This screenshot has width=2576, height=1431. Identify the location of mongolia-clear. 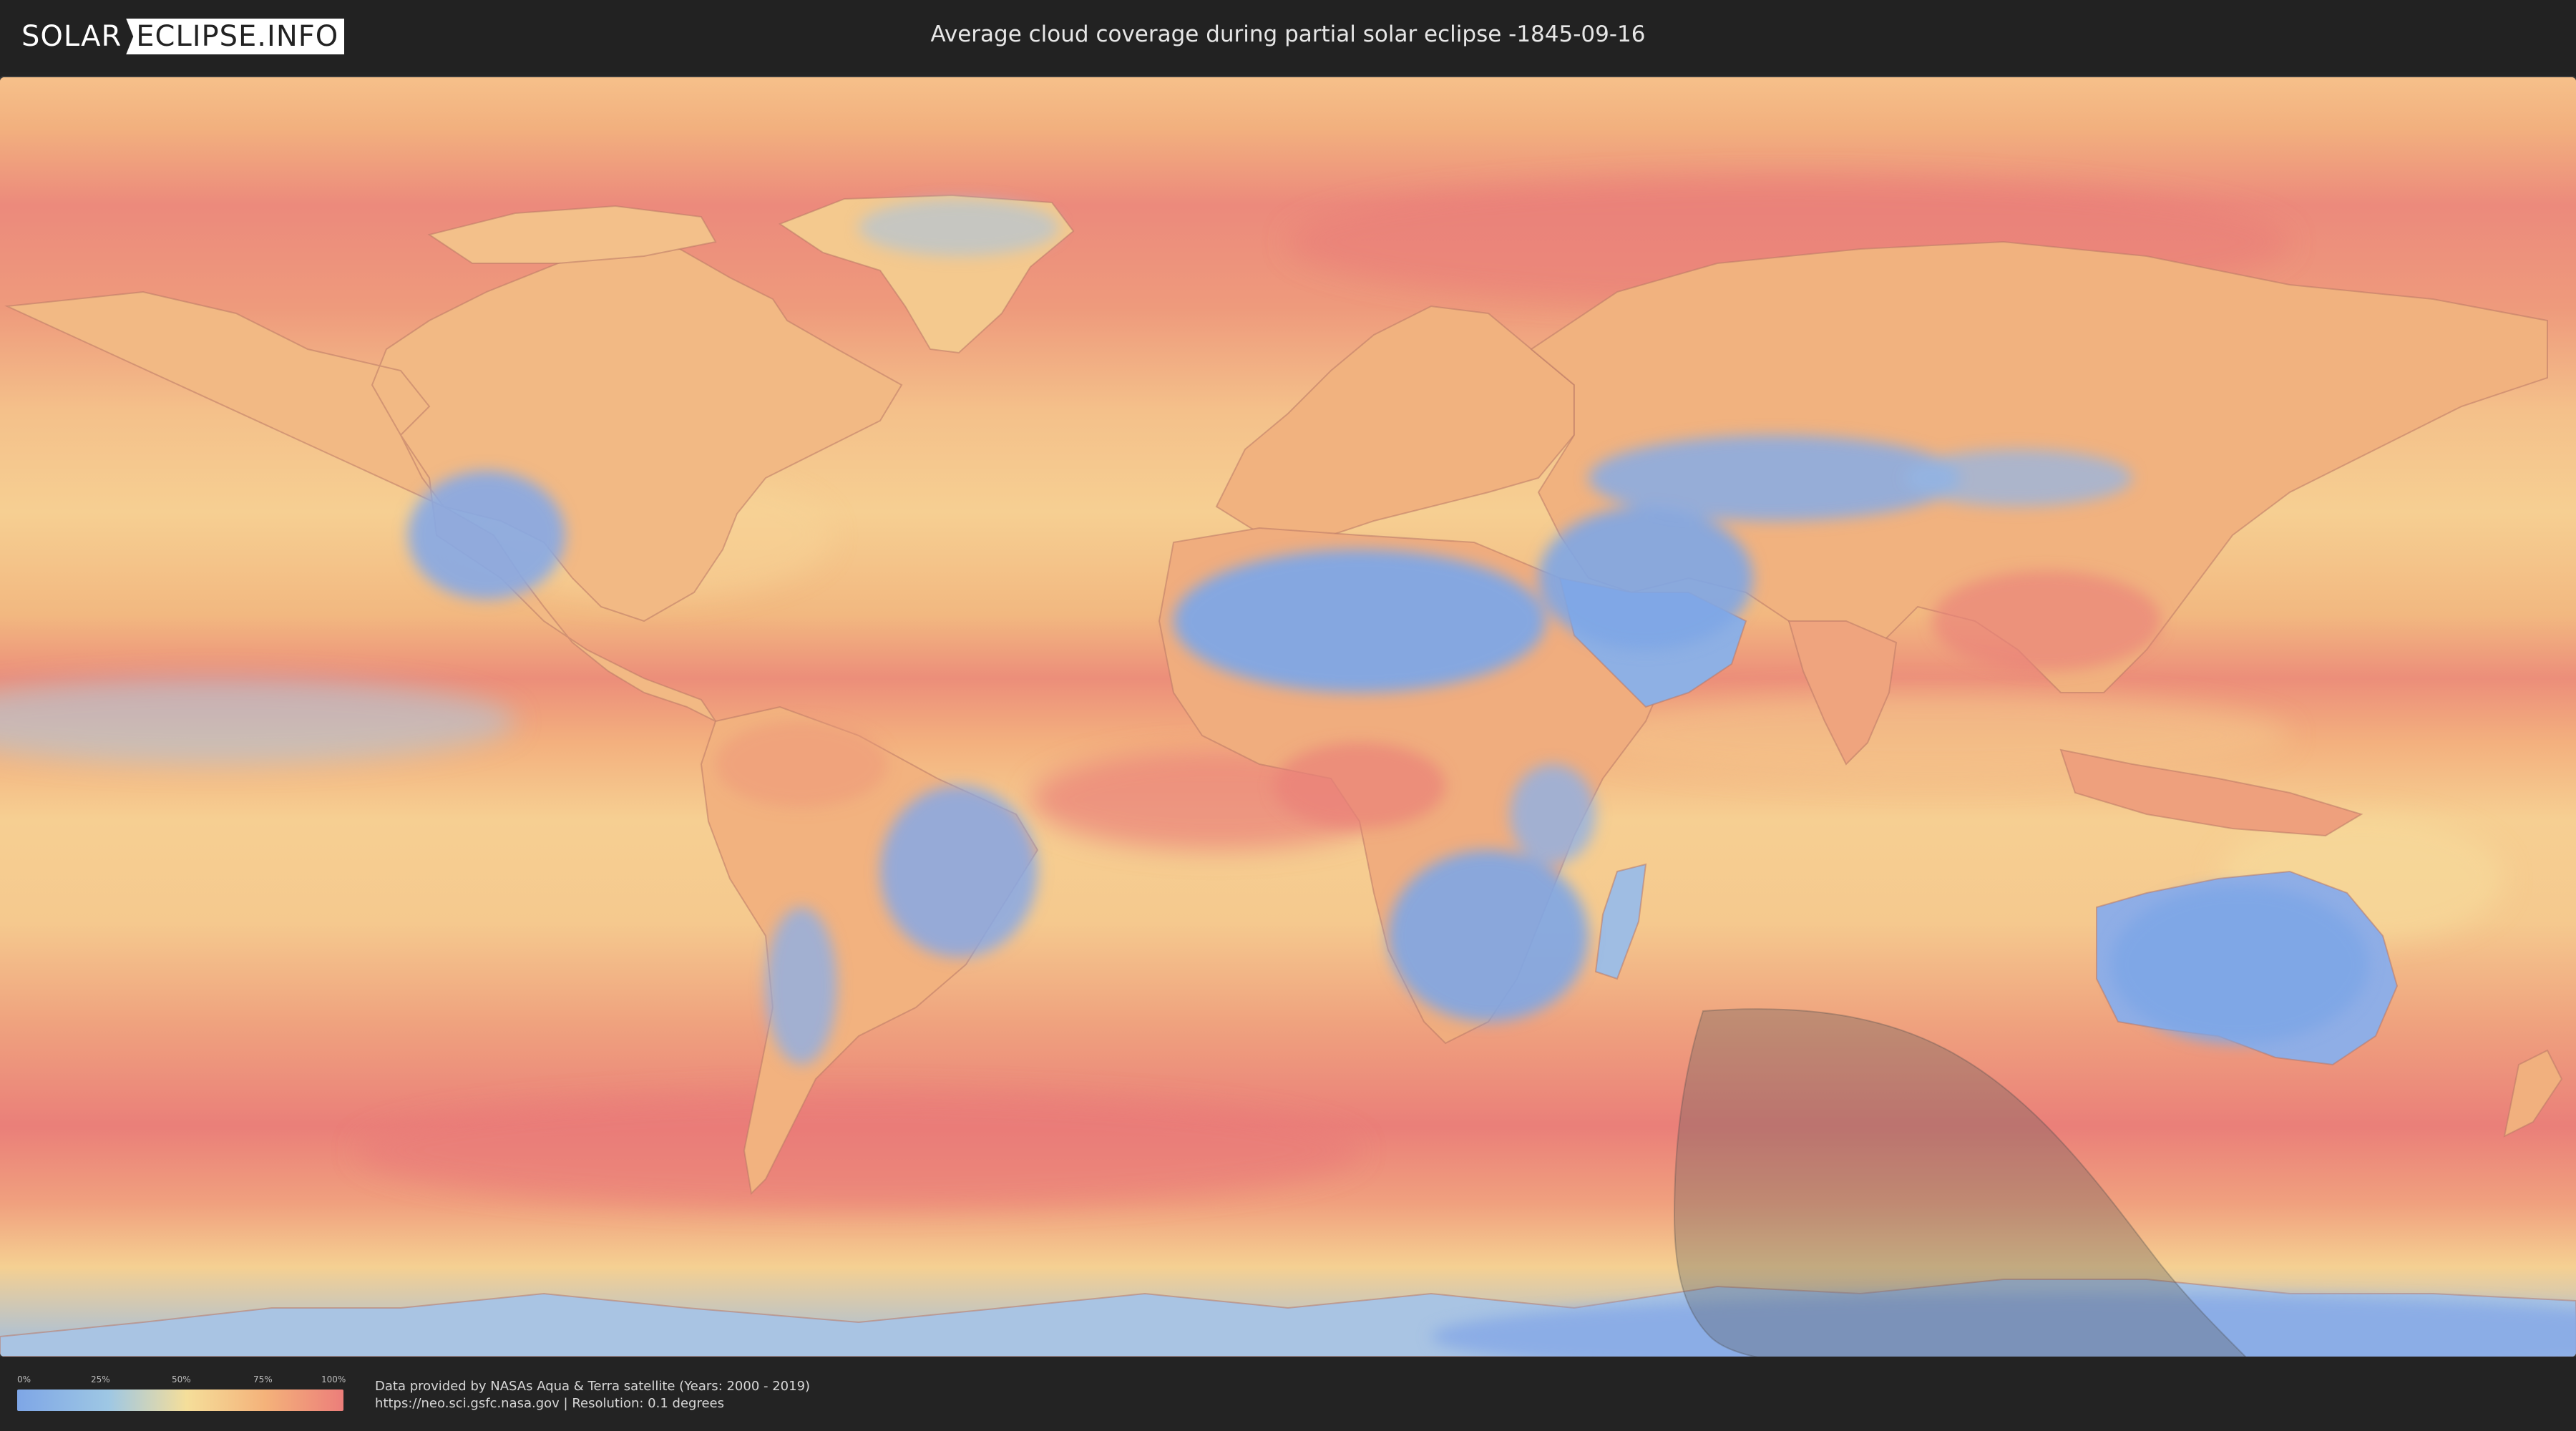
(2017, 478).